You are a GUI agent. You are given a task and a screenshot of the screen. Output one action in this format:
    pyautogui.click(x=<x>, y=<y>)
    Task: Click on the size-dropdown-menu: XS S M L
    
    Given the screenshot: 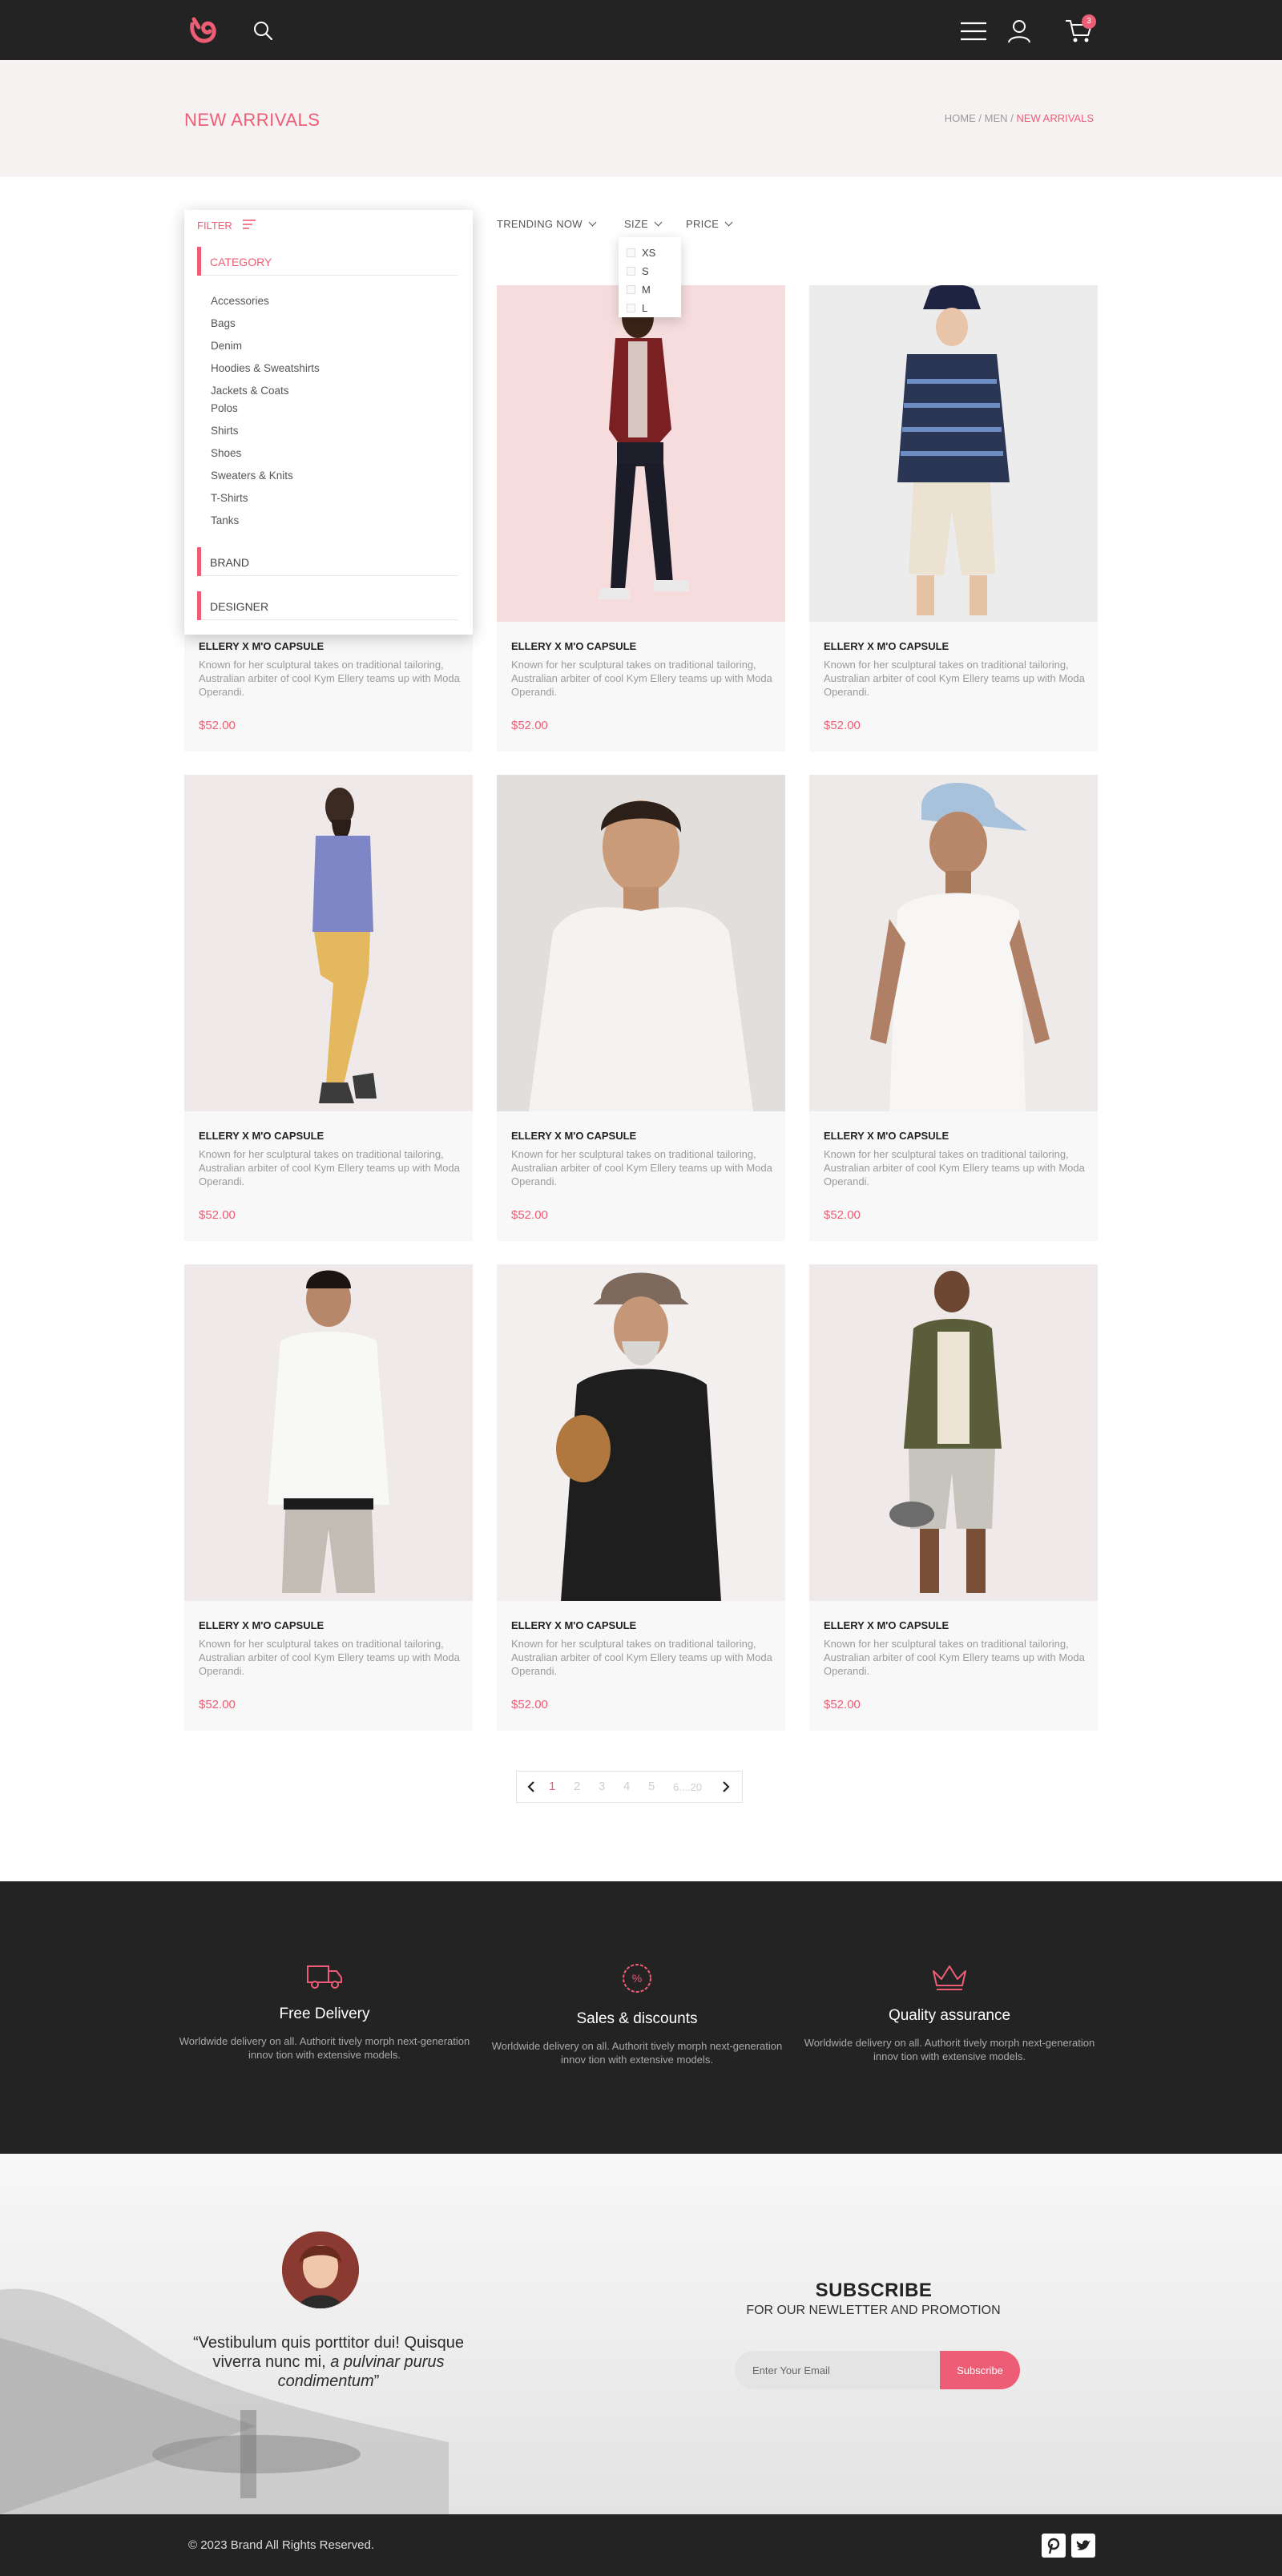 What is the action you would take?
    pyautogui.click(x=650, y=277)
    